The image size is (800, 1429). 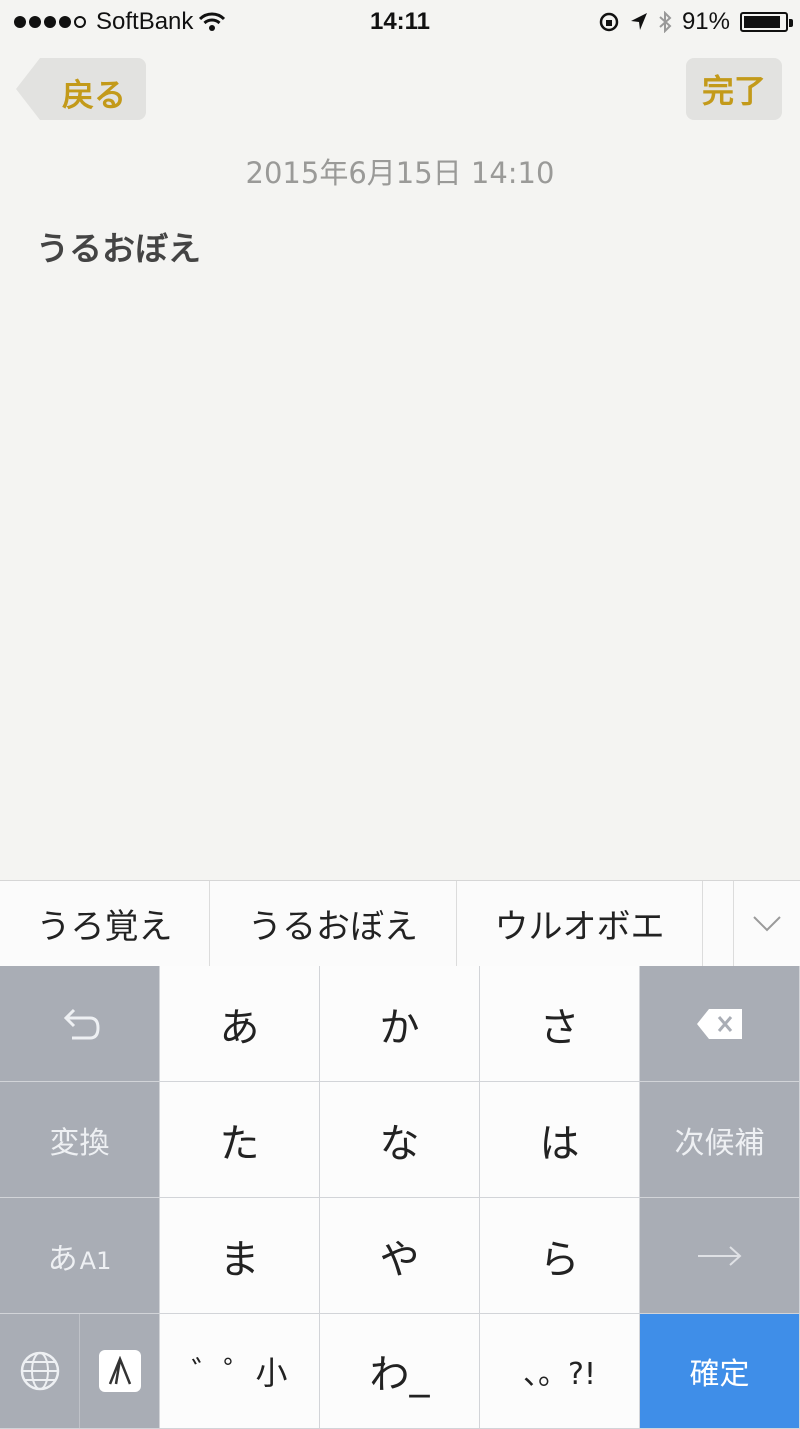 I want to click on key-wa-label: わ_, so click(x=399, y=1375).